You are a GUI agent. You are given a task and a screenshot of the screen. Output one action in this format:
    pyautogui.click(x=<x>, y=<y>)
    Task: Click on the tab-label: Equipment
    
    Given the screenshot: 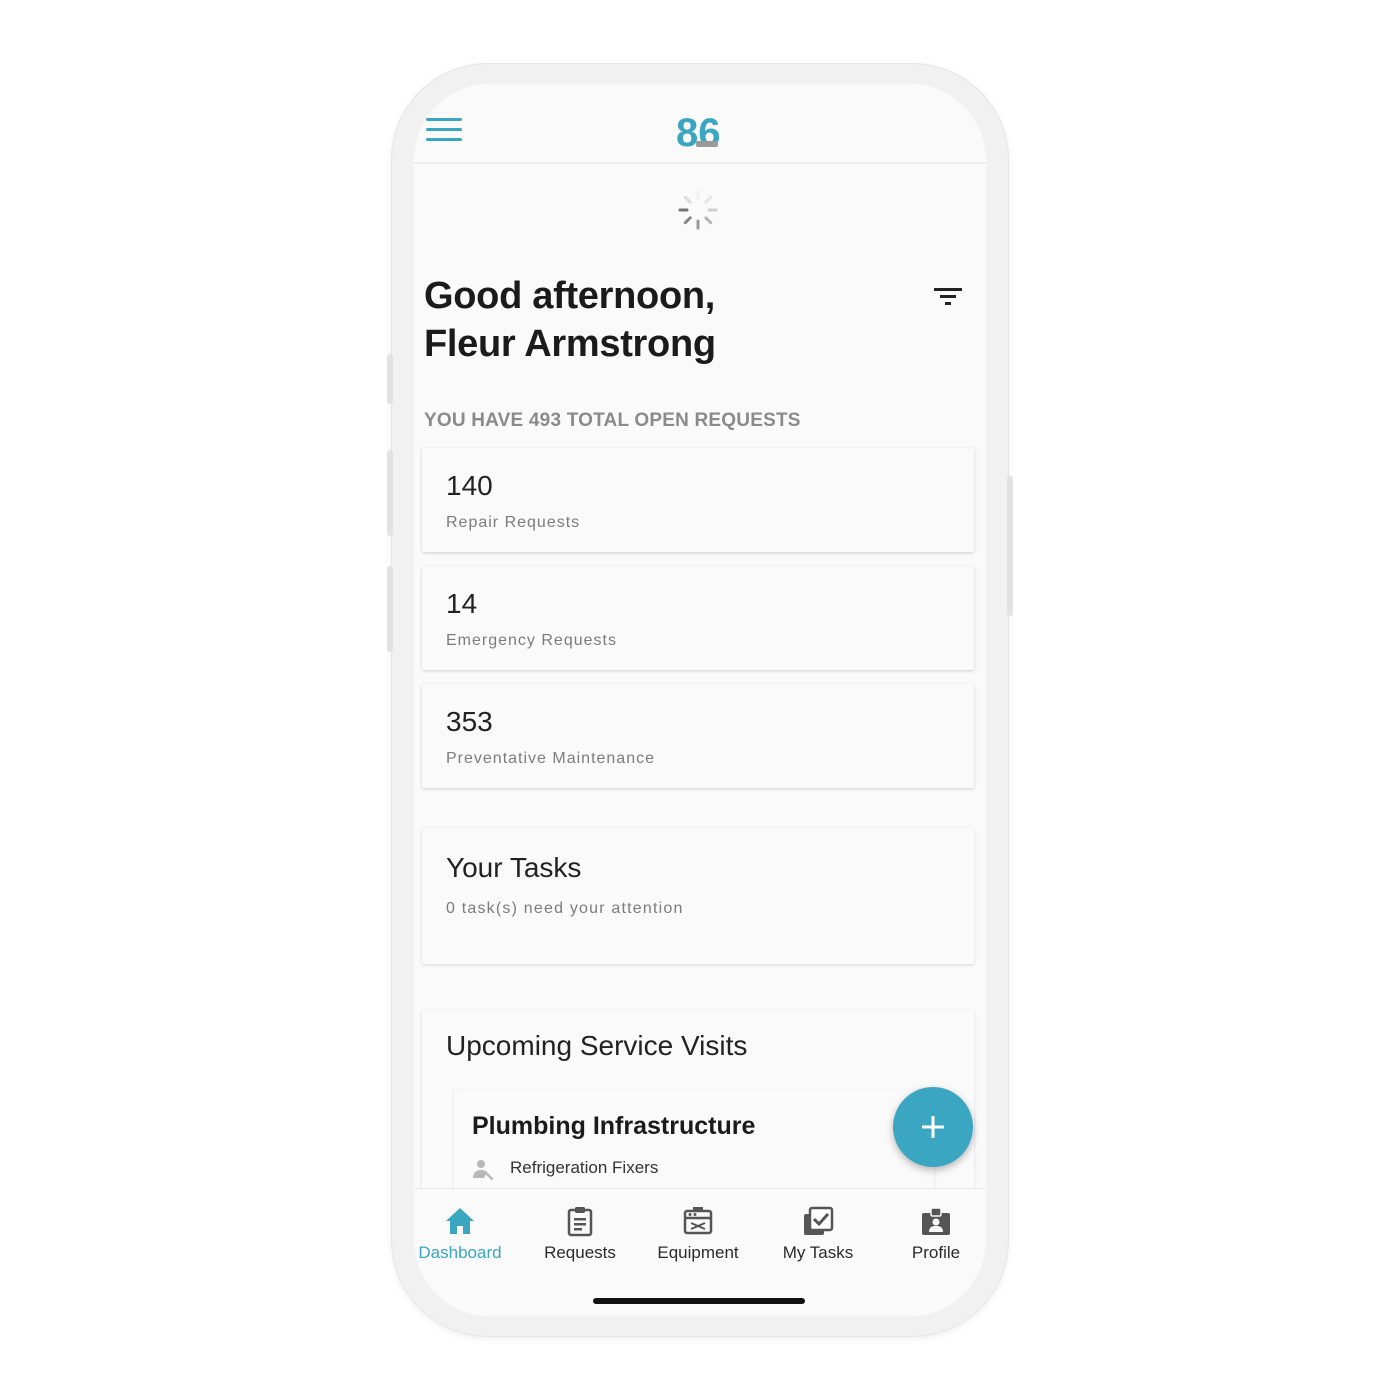 What is the action you would take?
    pyautogui.click(x=698, y=1252)
    